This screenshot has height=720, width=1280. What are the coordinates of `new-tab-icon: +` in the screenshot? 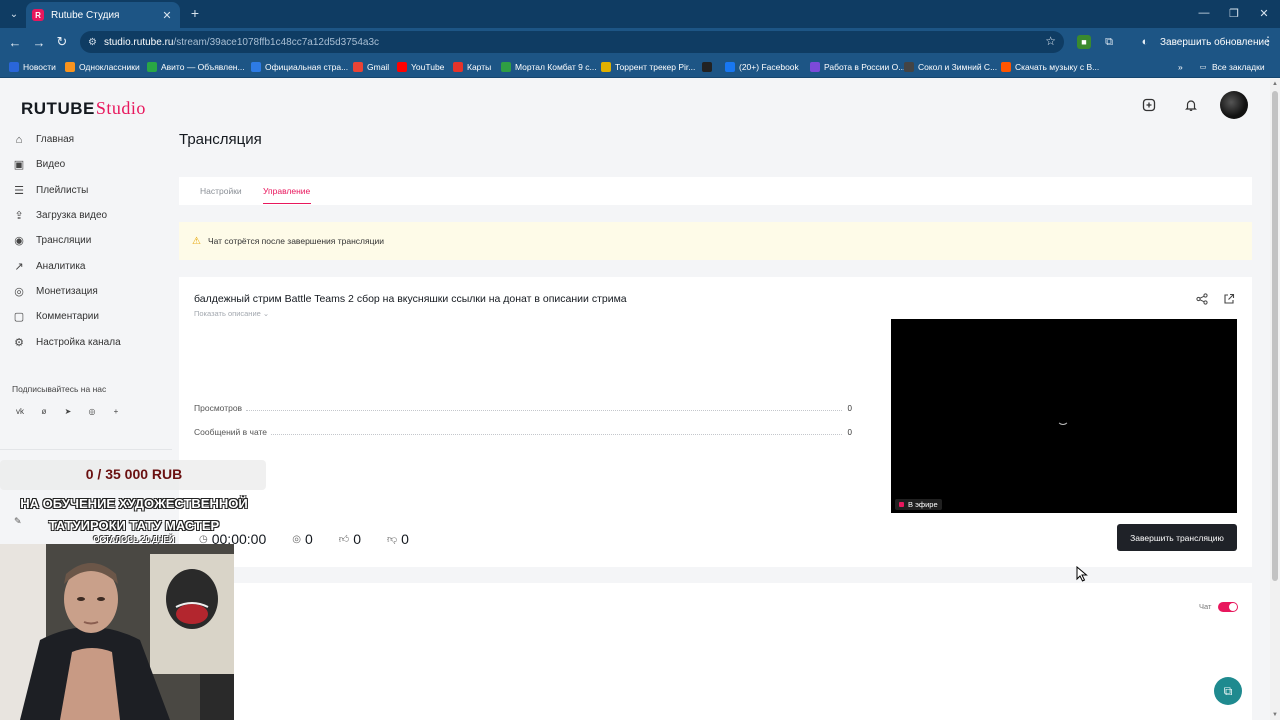 It's located at (195, 13).